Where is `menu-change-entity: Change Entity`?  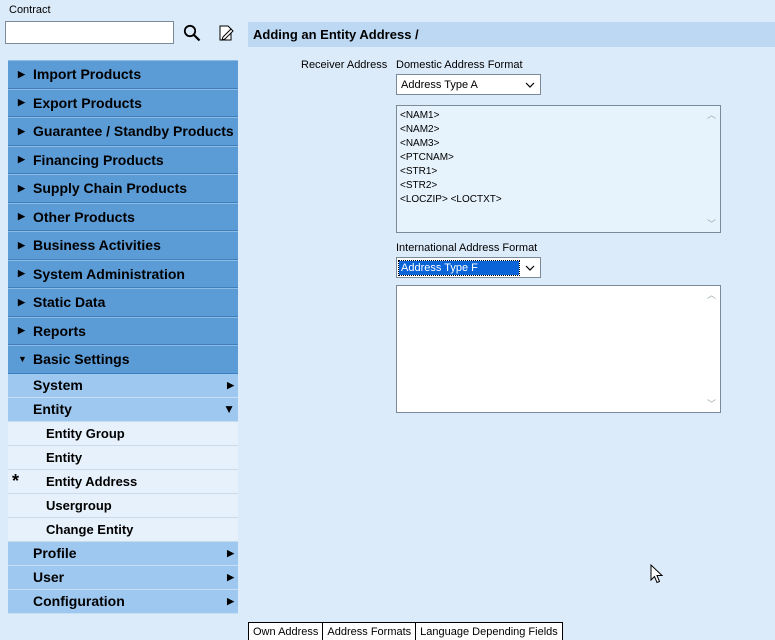 menu-change-entity: Change Entity is located at coordinates (123, 529).